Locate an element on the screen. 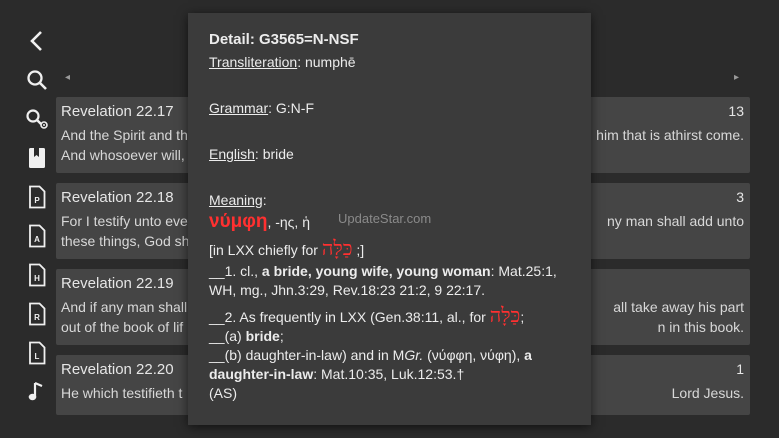 Image resolution: width=779 pixels, height=438 pixels. grammar-value: : G:N-F is located at coordinates (291, 108).